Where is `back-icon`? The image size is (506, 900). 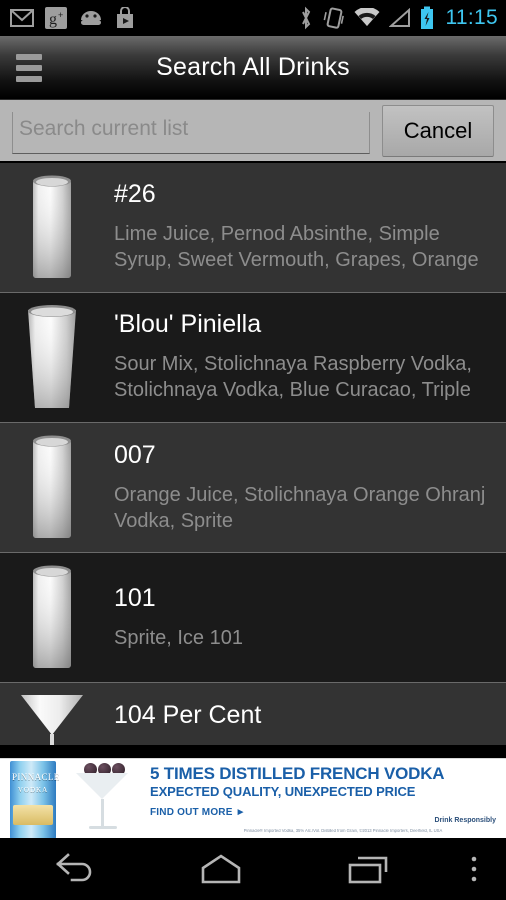 back-icon is located at coordinates (73, 869).